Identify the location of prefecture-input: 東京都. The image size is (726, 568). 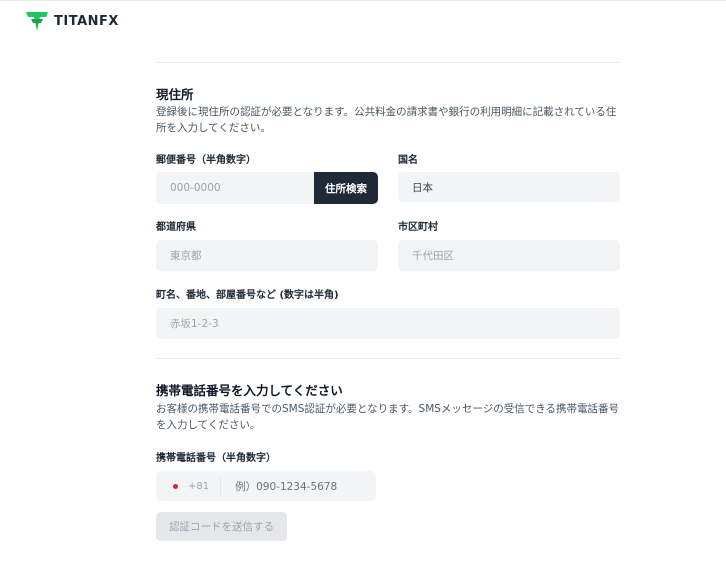
(267, 255).